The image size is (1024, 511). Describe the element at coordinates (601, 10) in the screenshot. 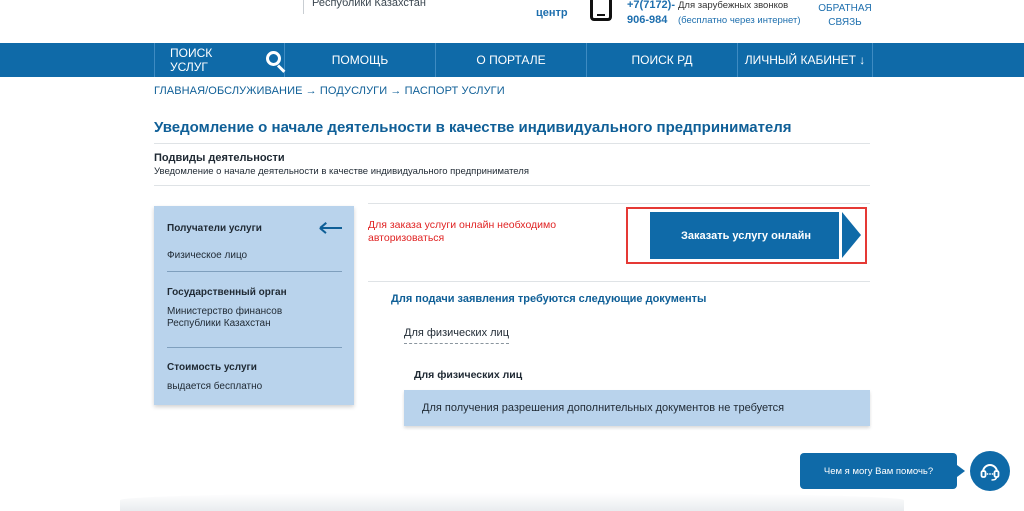

I see `phone-icon` at that location.